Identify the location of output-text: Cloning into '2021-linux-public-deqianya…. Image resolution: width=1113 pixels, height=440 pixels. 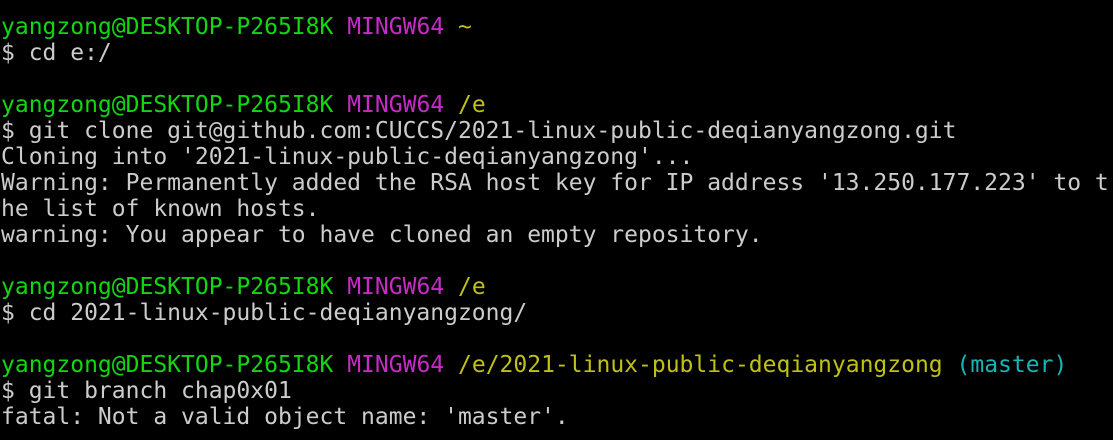
(347, 157).